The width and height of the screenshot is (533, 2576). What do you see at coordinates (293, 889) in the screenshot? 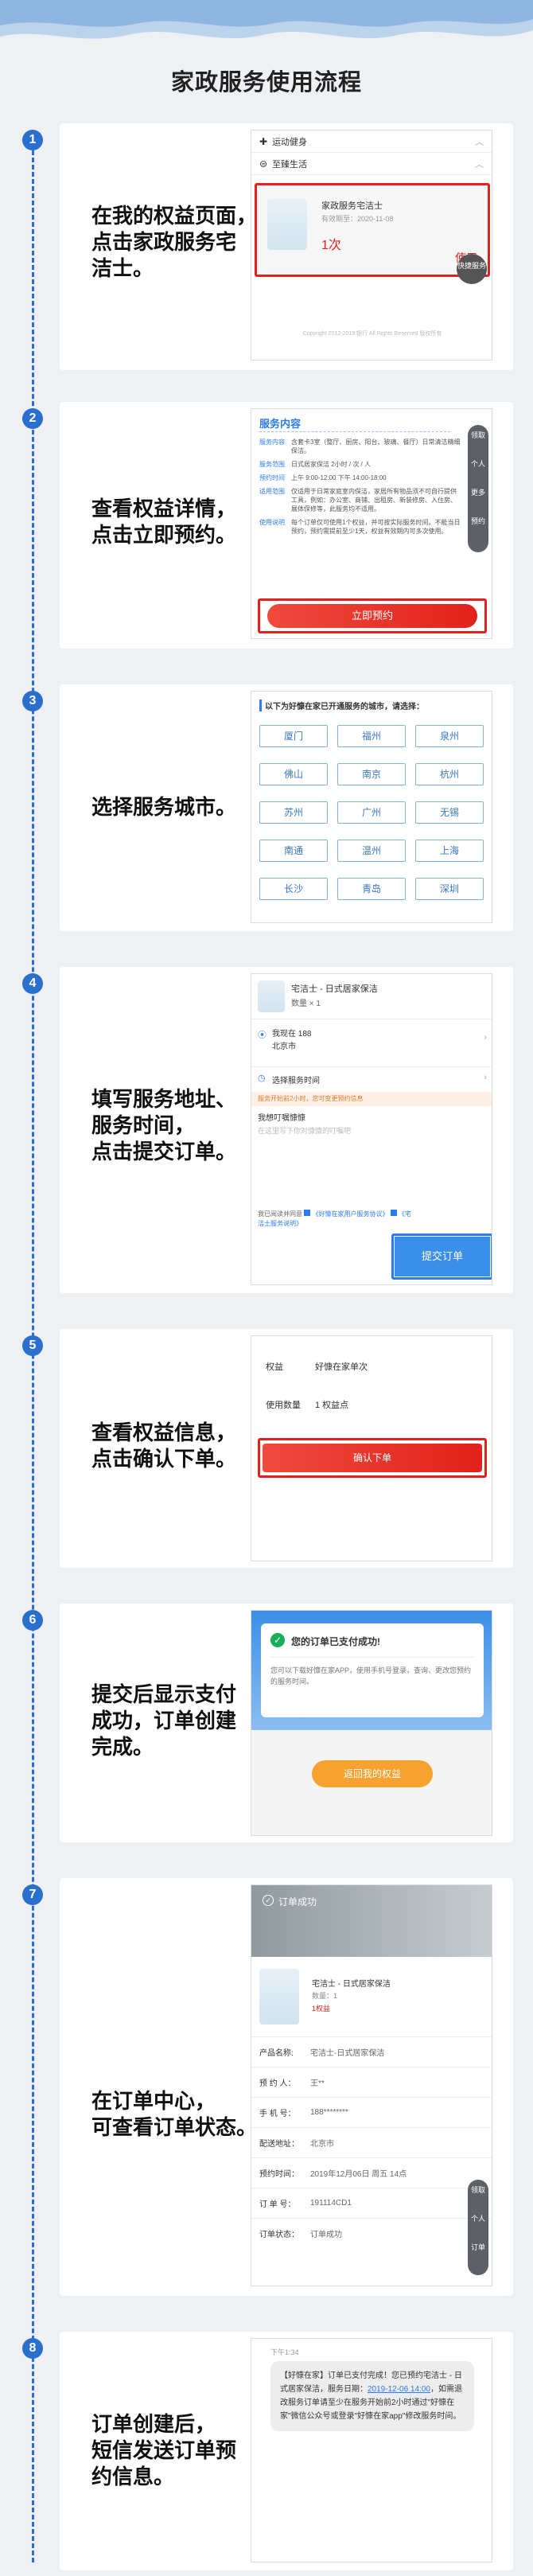
I see `city-option: 长沙` at bounding box center [293, 889].